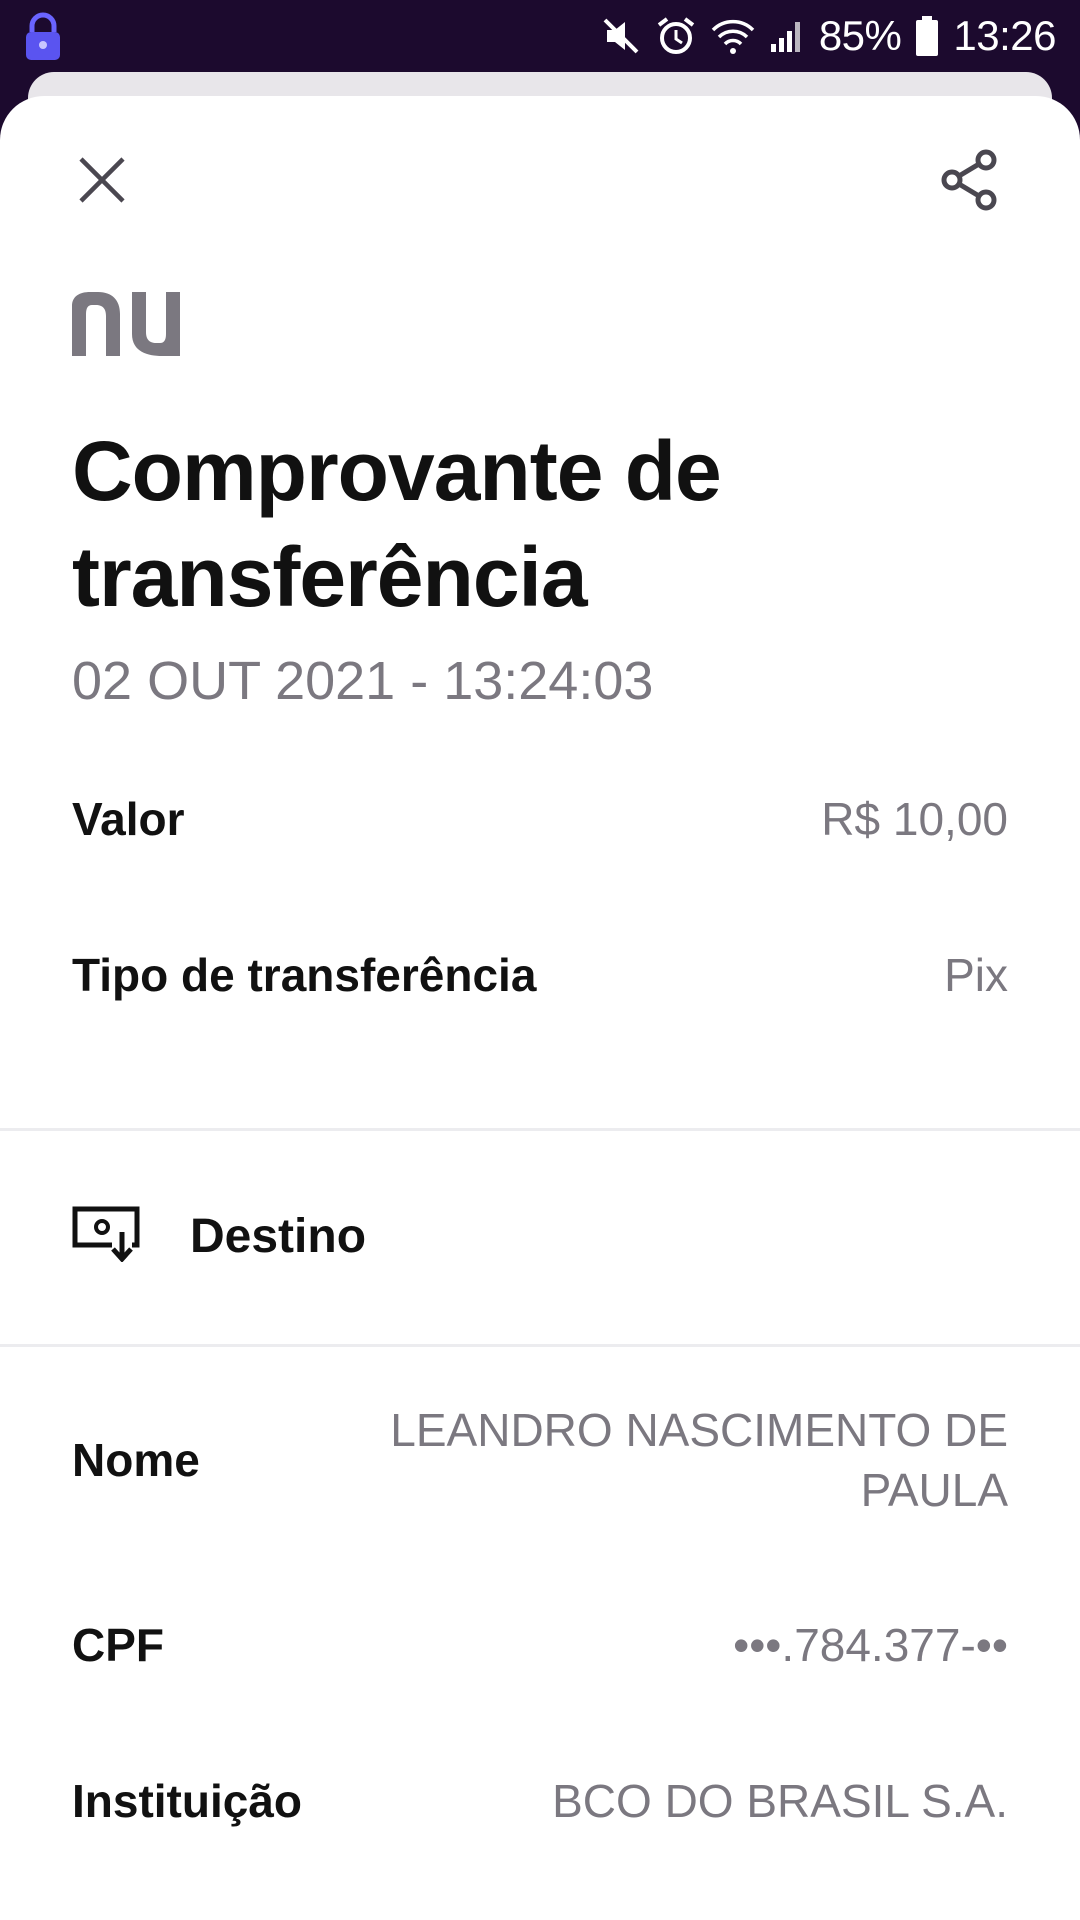 This screenshot has height=1920, width=1080. Describe the element at coordinates (927, 36) in the screenshot. I see `battery-icon` at that location.